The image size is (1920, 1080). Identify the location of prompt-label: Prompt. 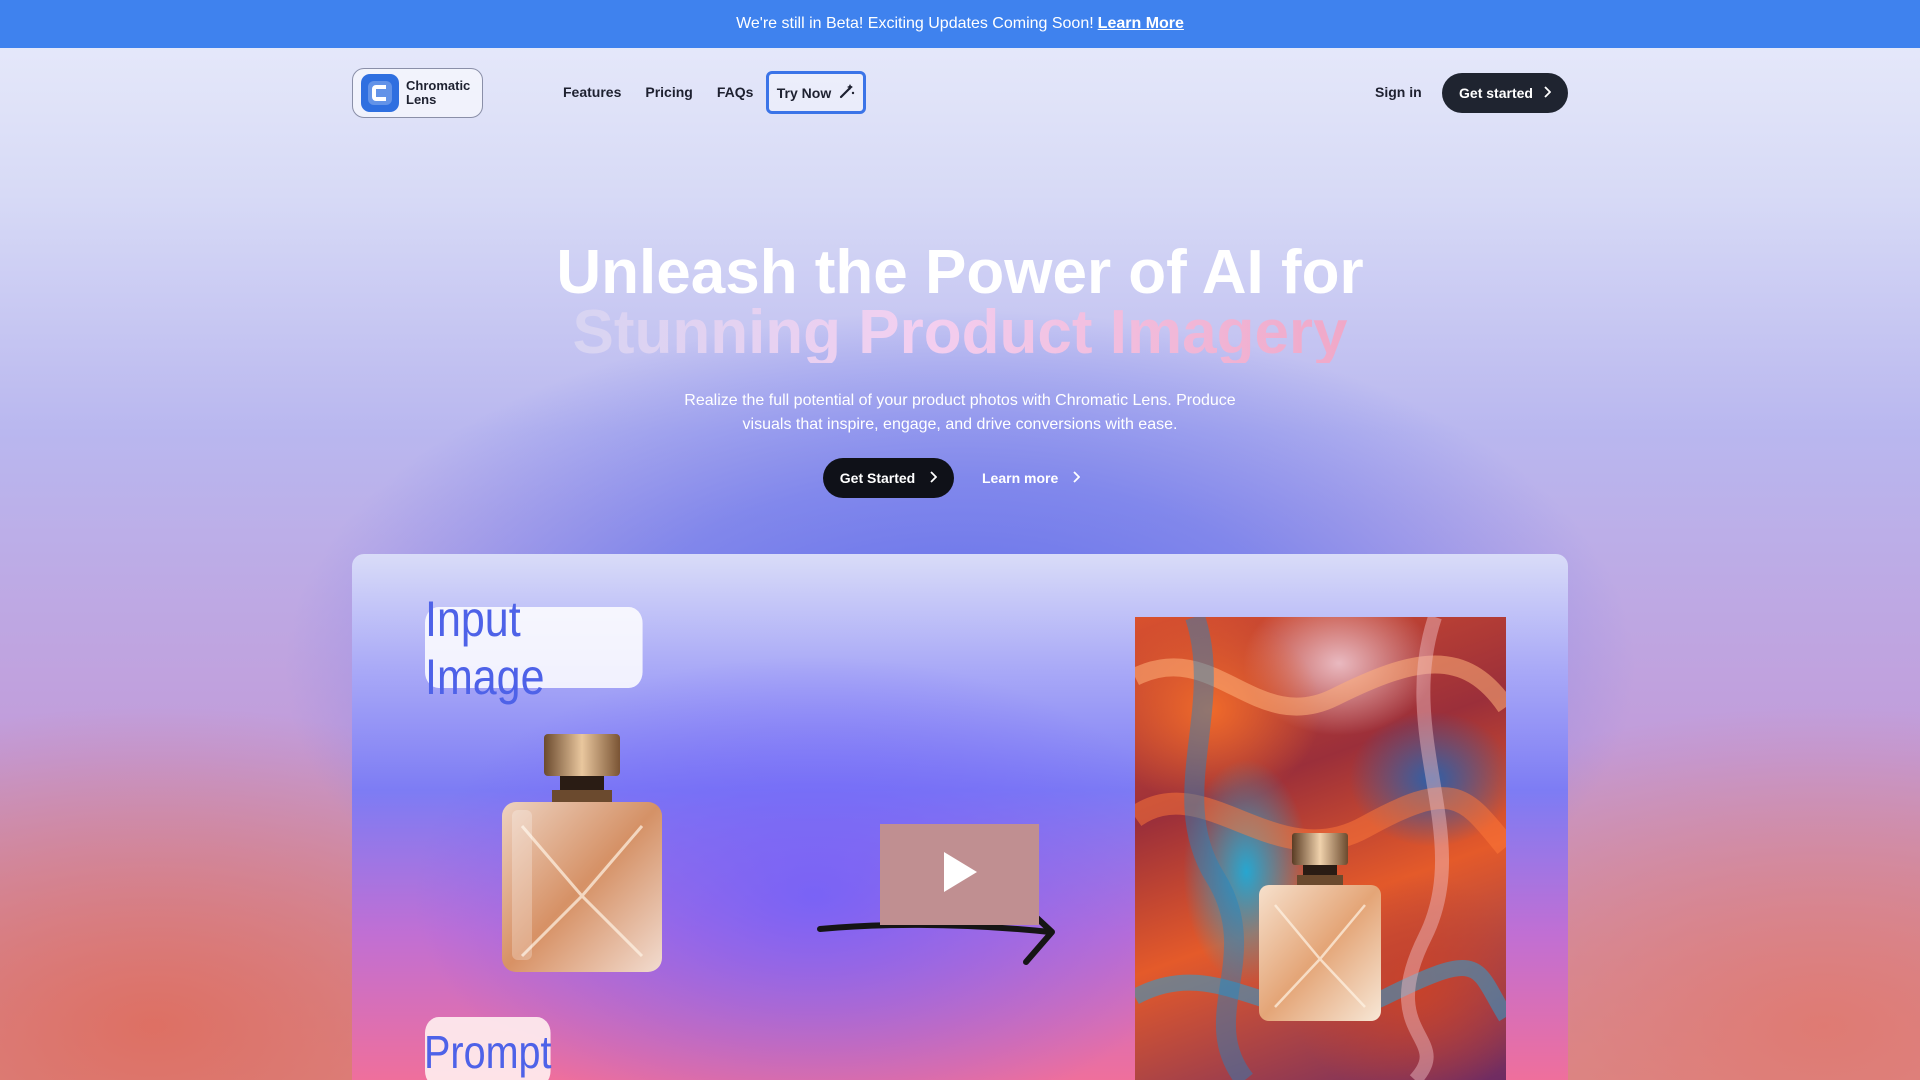
(488, 1048).